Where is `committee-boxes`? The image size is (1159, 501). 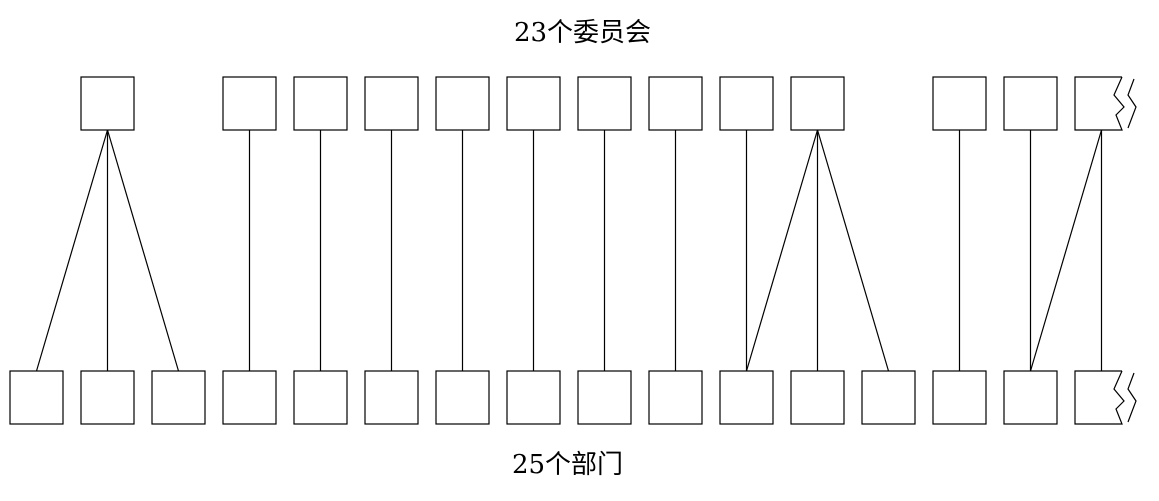
committee-boxes is located at coordinates (608, 103).